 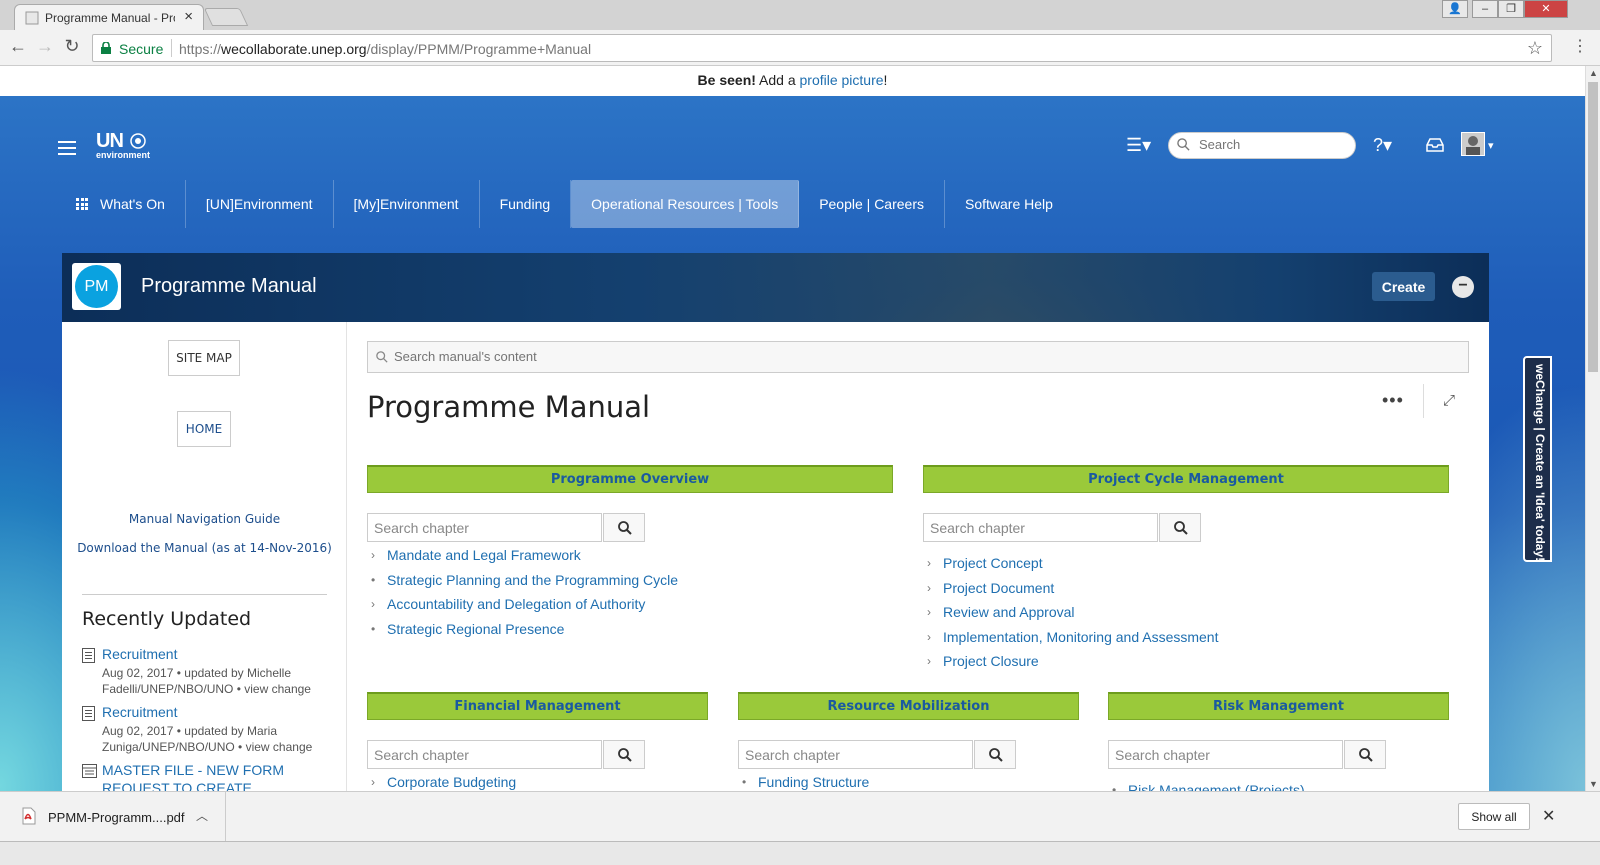 I want to click on page-icon, so click(x=88, y=655).